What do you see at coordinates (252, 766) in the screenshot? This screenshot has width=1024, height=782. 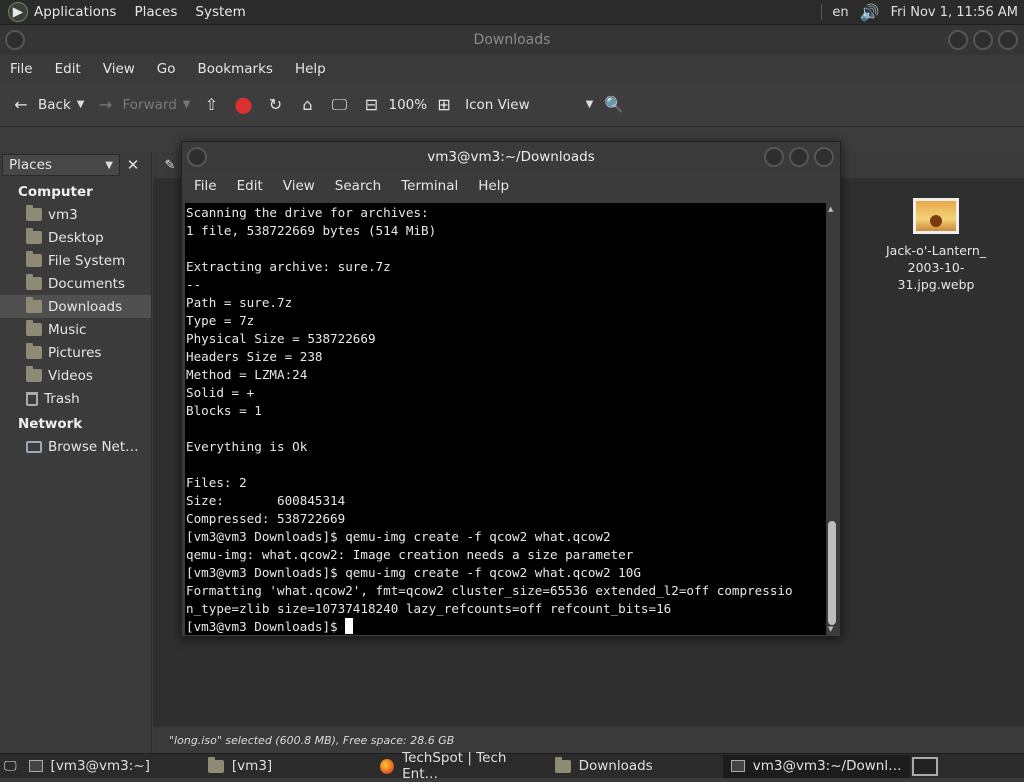 I see `taskbar-label: [vm3]` at bounding box center [252, 766].